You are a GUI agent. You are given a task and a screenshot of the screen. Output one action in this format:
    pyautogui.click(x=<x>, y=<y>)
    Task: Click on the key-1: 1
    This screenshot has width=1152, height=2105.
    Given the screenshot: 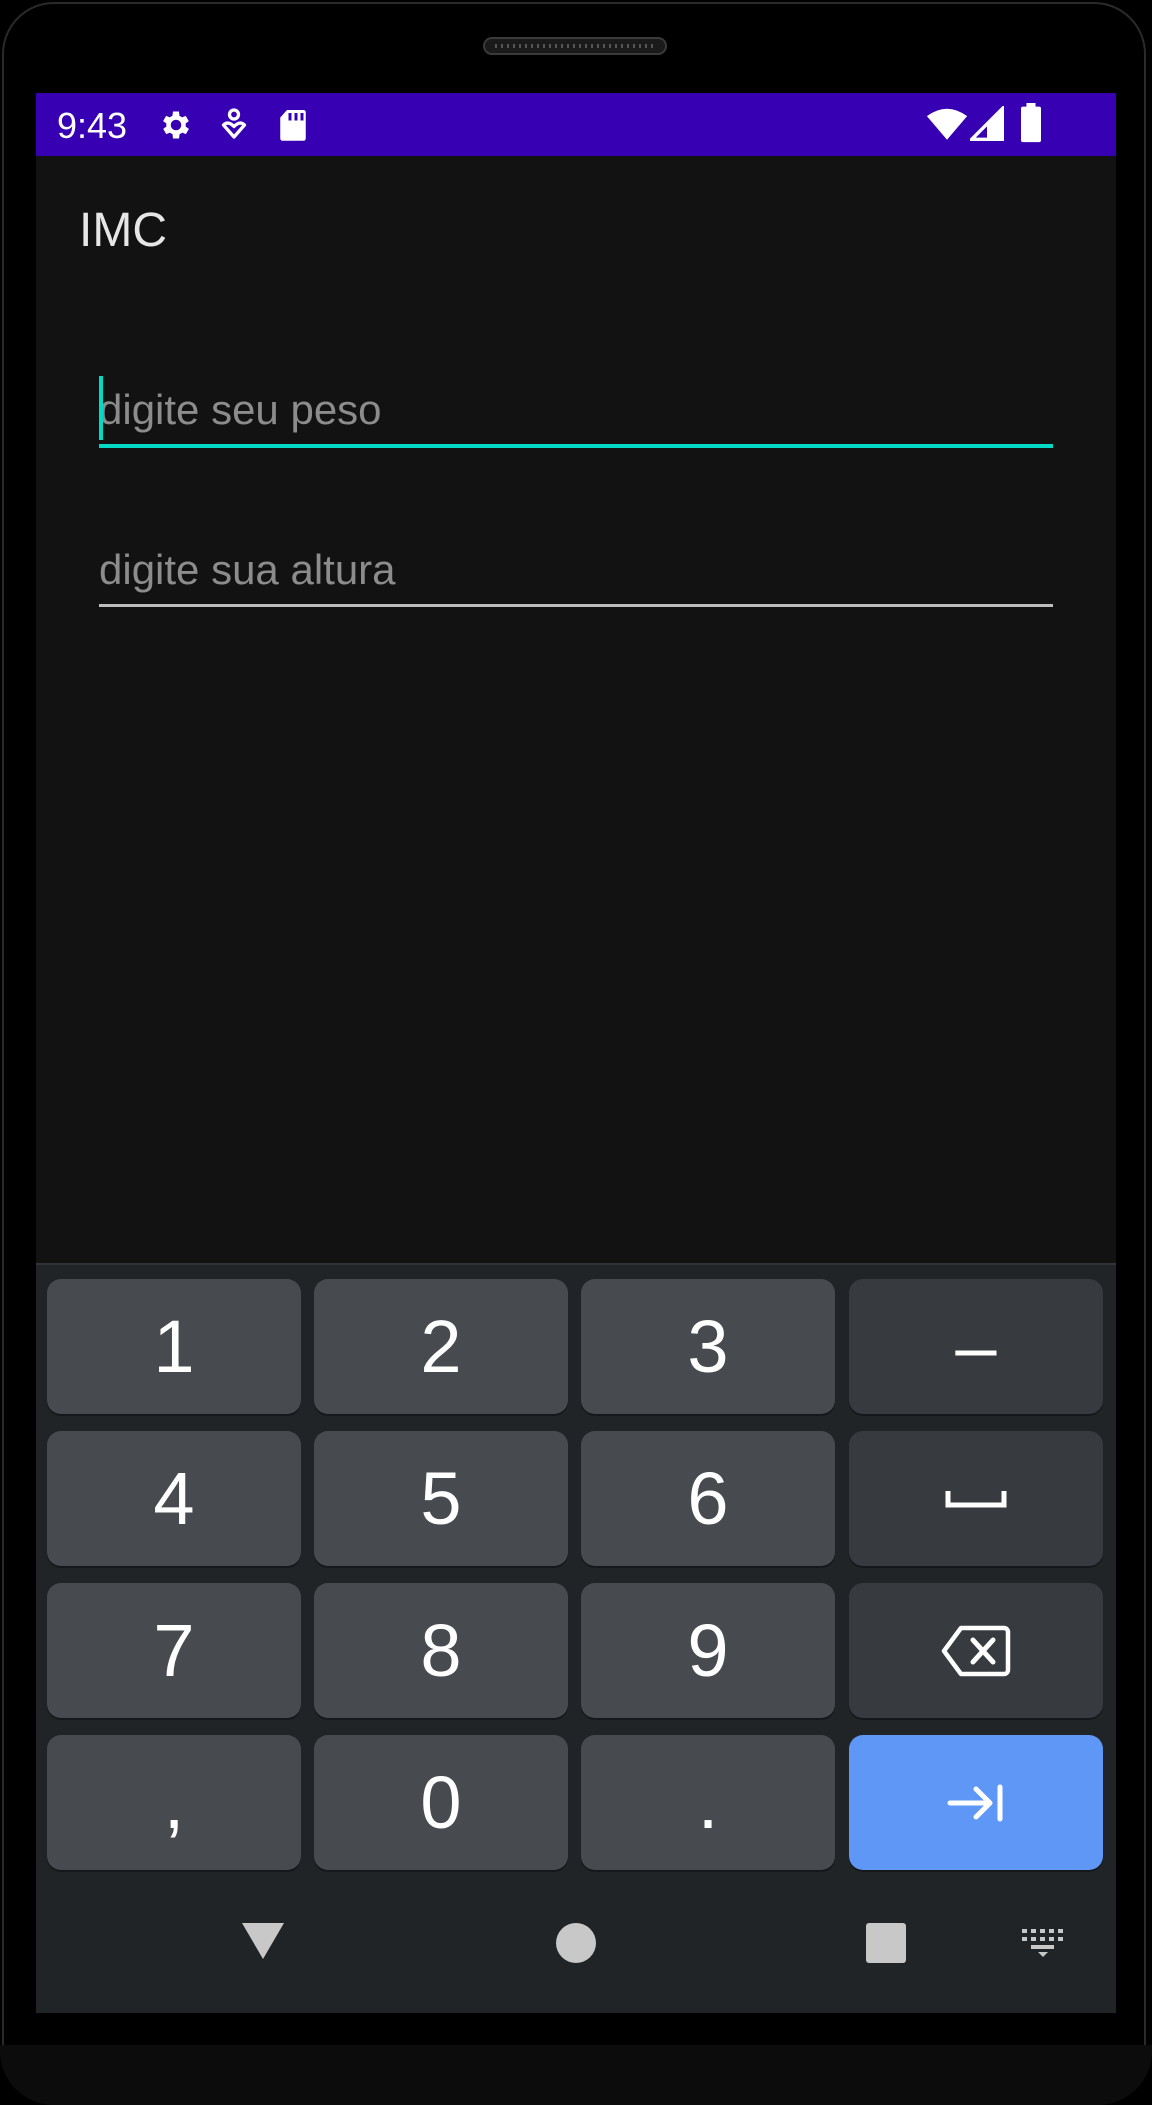 What is the action you would take?
    pyautogui.click(x=174, y=1346)
    